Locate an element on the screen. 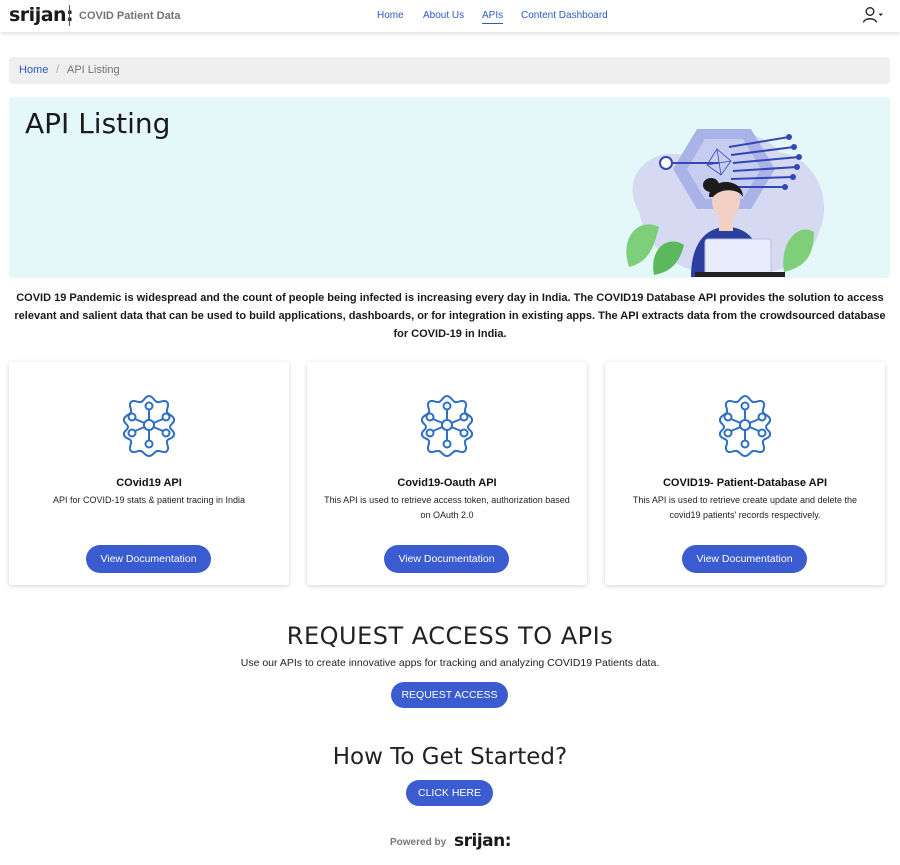 Image resolution: width=900 pixels, height=865 pixels. logo-divider is located at coordinates (69, 15).